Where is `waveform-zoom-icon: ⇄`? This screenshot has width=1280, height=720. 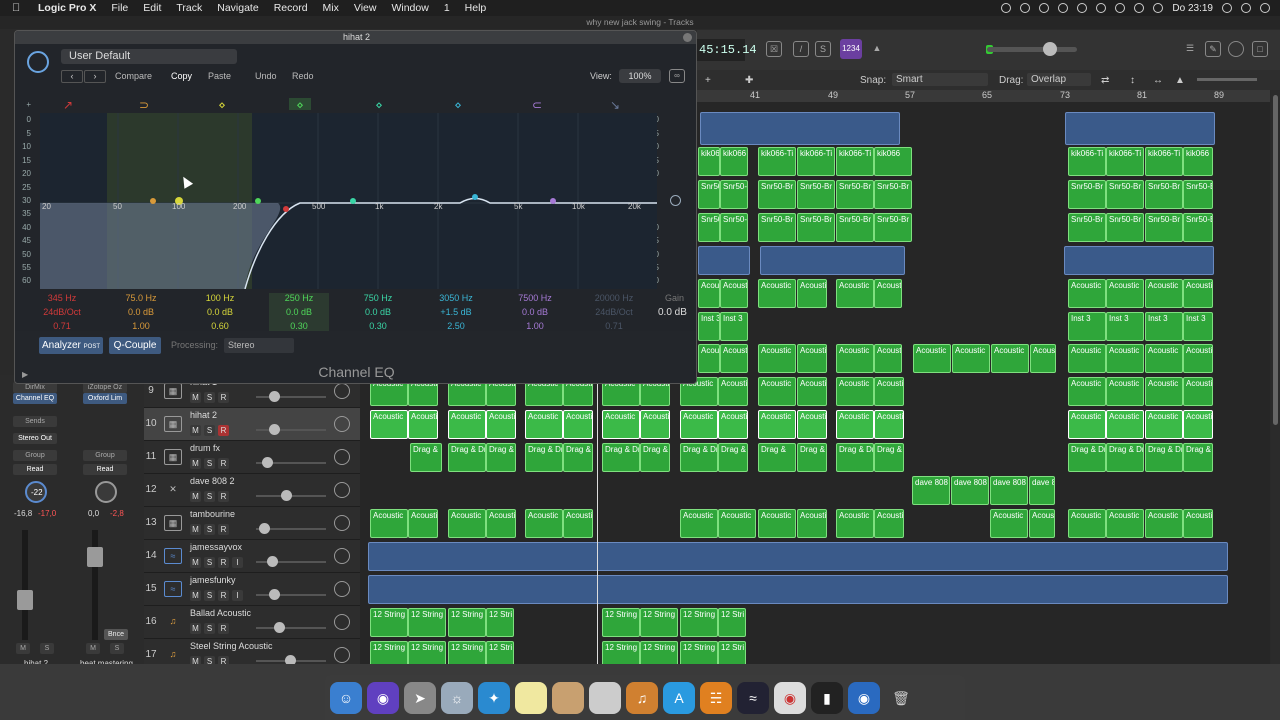
waveform-zoom-icon: ⇄ is located at coordinates (1105, 80).